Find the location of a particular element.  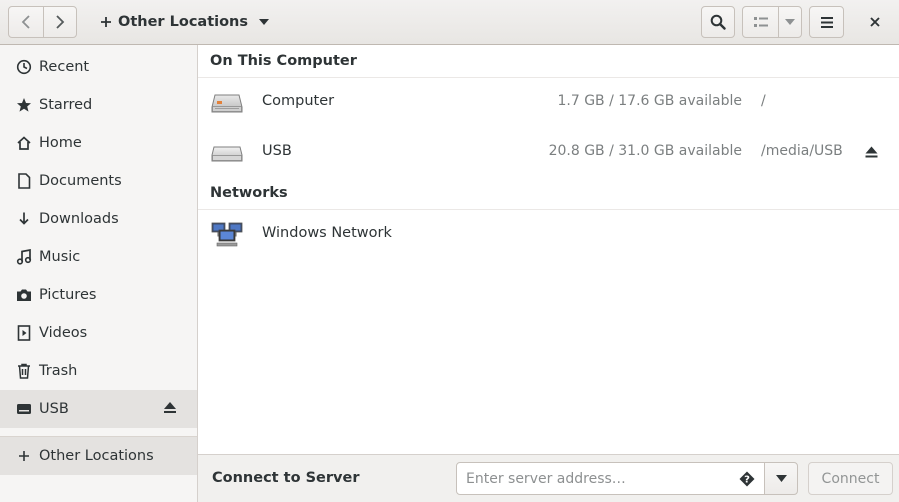

sidebar-item-label: Starred is located at coordinates (66, 105).